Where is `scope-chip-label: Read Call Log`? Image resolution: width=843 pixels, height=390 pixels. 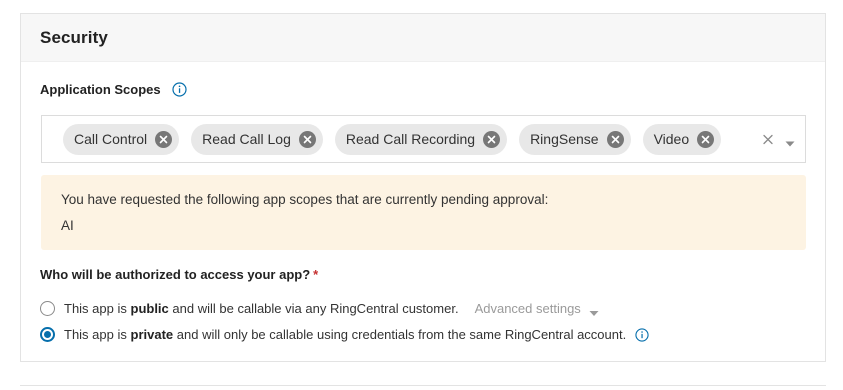 scope-chip-label: Read Call Log is located at coordinates (246, 139).